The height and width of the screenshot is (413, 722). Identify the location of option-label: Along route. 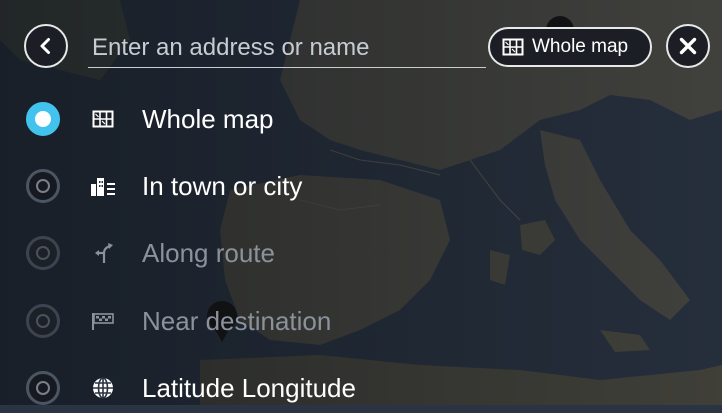
(208, 252).